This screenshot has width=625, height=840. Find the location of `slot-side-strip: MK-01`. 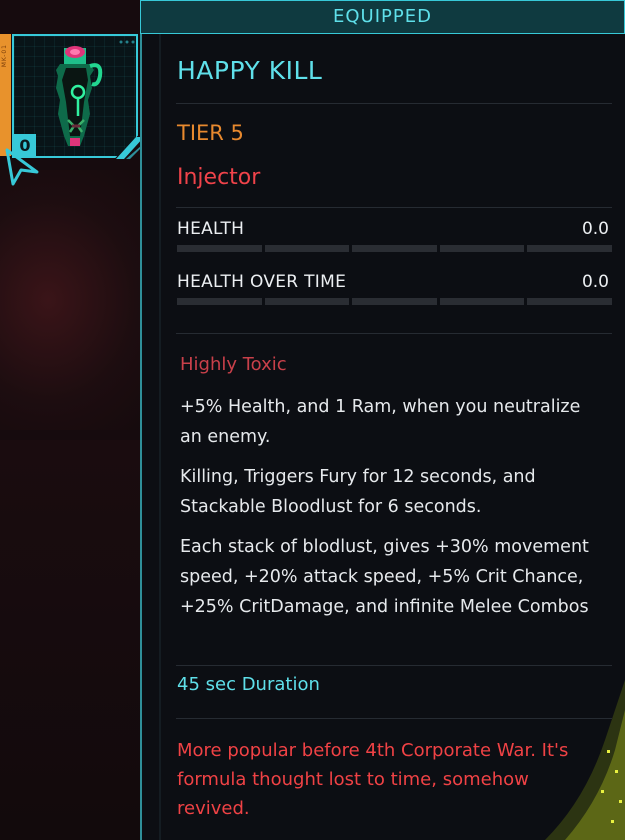

slot-side-strip: MK-01 is located at coordinates (5, 95).